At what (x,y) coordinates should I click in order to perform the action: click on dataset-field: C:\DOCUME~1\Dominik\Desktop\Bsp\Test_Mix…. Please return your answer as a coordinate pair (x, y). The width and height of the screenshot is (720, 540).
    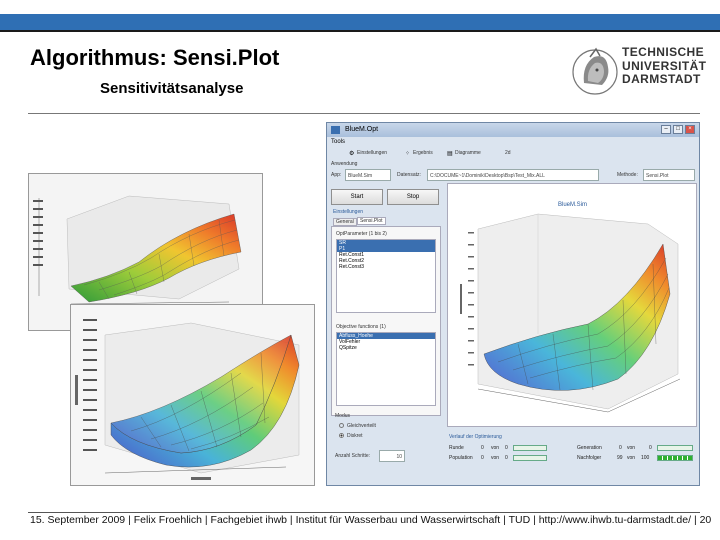
    Looking at the image, I should click on (513, 175).